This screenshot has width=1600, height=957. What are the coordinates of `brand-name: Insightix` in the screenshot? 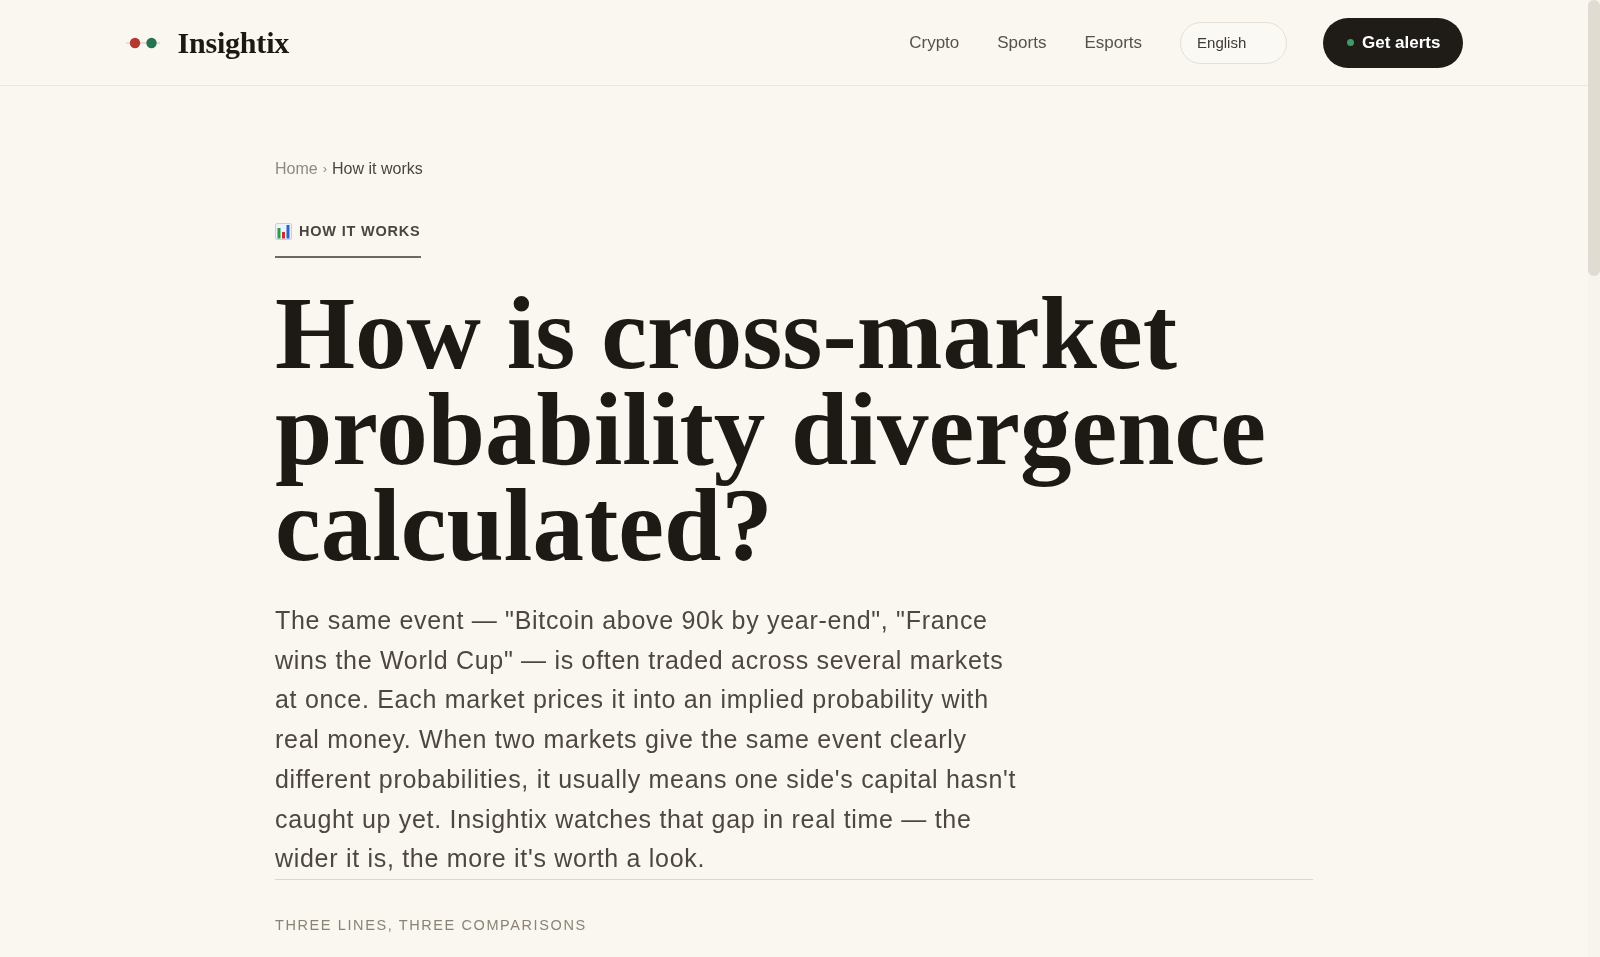 It's located at (233, 42).